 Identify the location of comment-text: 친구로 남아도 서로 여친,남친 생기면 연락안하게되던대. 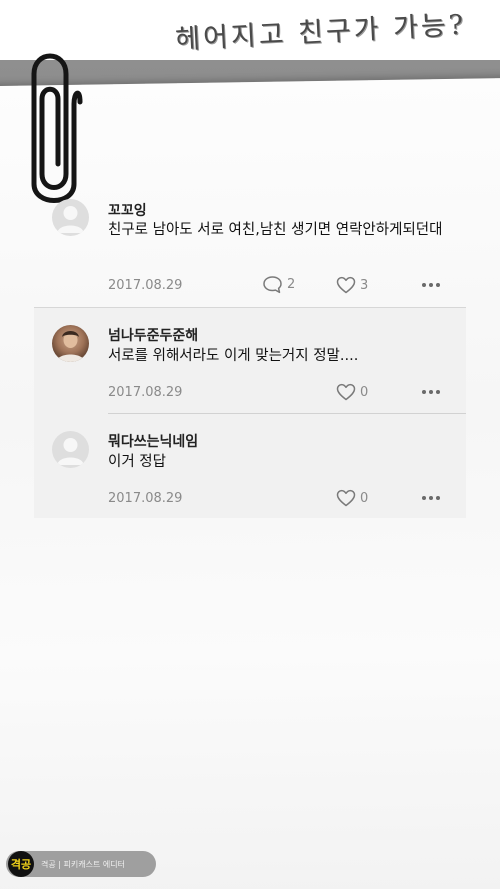
(275, 230).